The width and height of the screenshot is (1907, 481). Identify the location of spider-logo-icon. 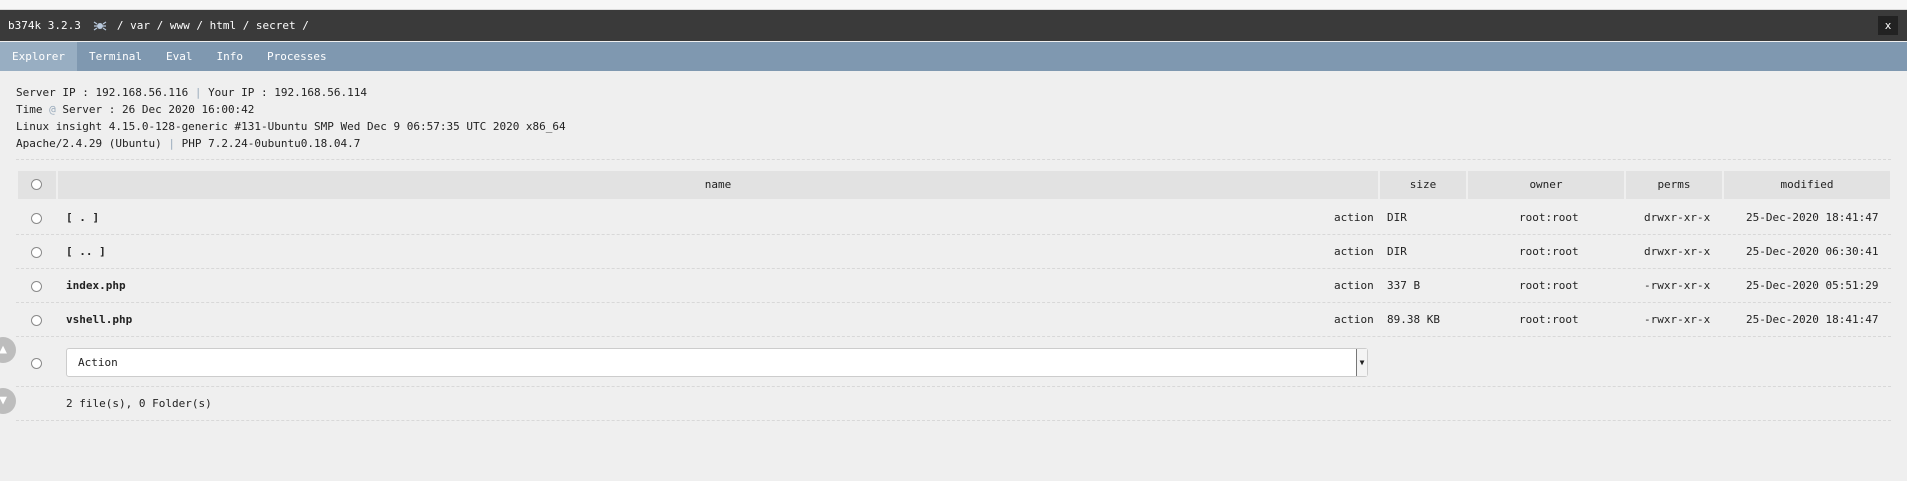
(100, 26).